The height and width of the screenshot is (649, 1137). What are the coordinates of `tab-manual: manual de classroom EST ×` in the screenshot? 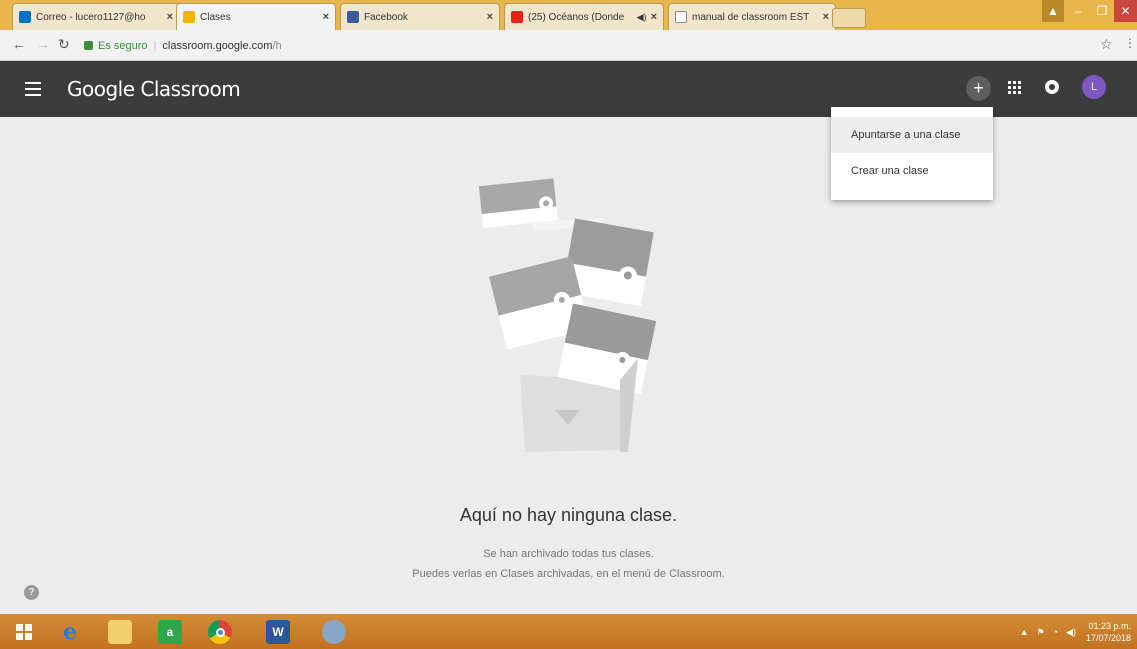 It's located at (752, 16).